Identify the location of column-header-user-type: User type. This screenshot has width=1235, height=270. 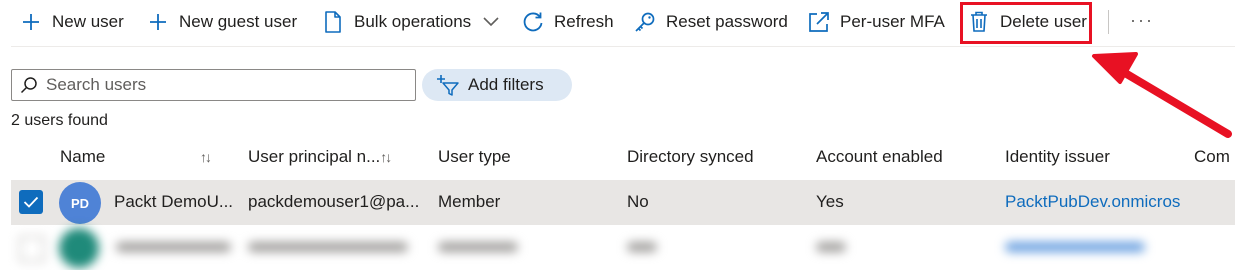
(474, 157).